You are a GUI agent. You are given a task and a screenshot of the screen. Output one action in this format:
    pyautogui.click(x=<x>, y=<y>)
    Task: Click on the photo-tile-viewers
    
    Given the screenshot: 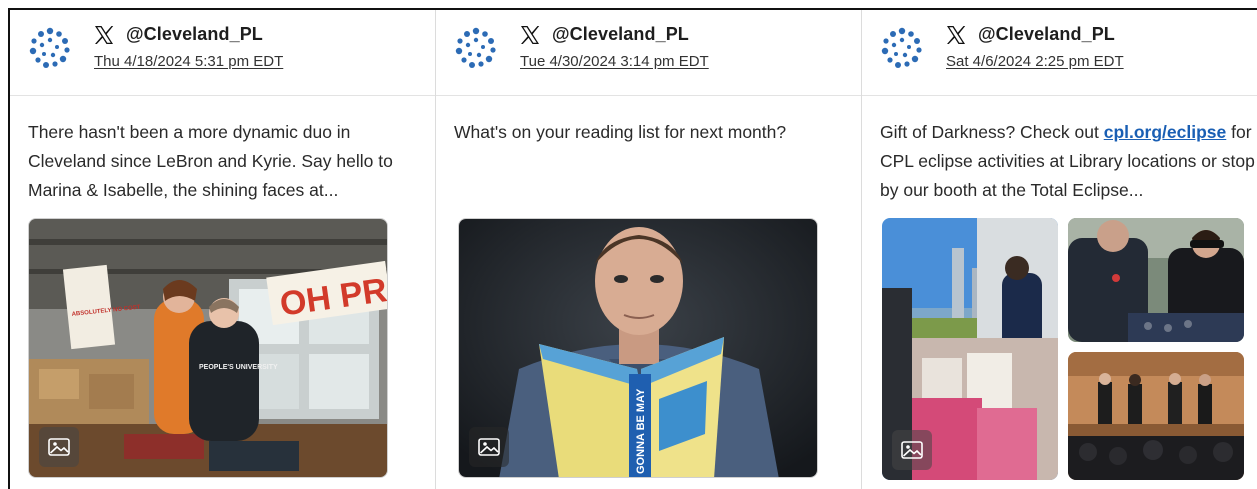 What is the action you would take?
    pyautogui.click(x=1156, y=280)
    